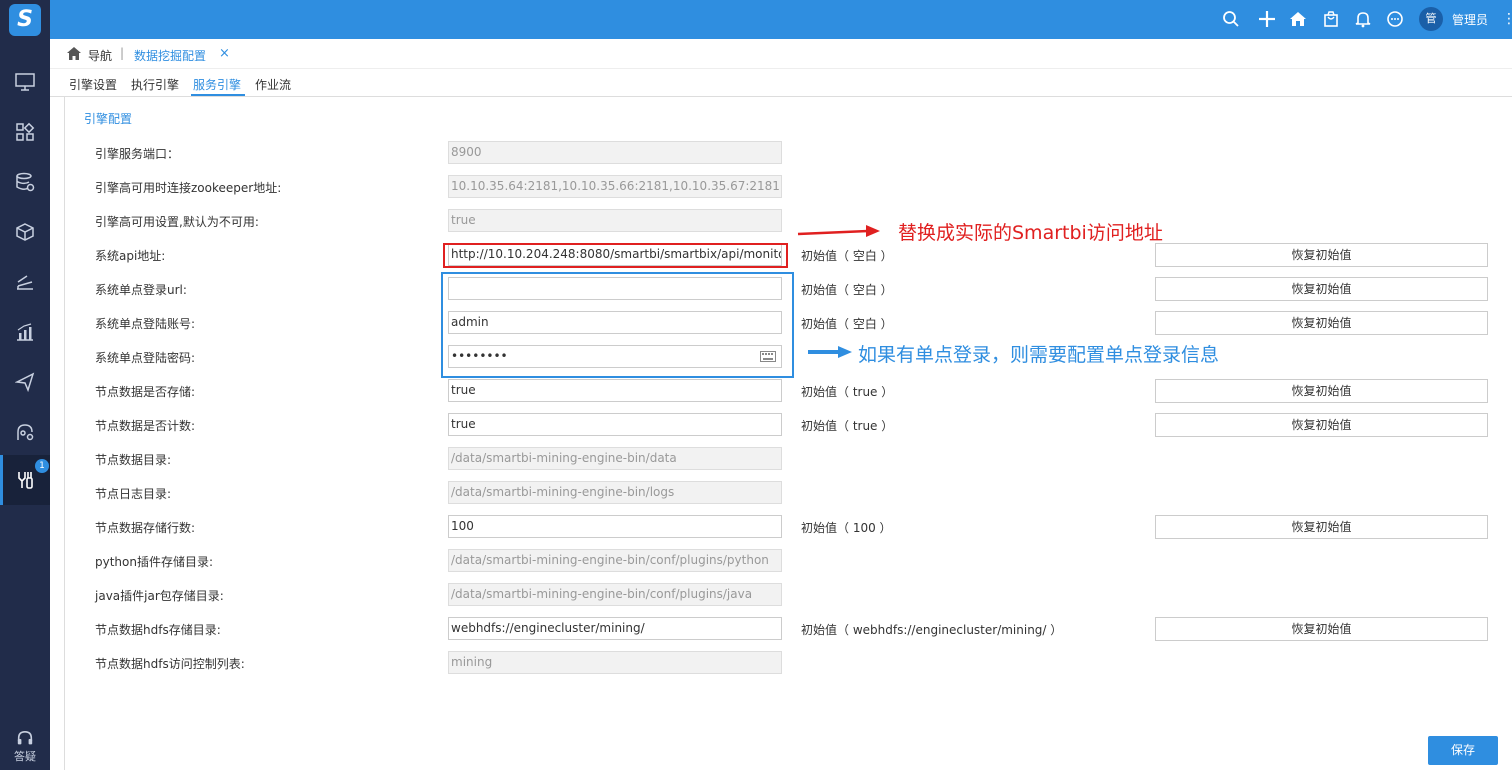 The image size is (1512, 770). What do you see at coordinates (1030, 233) in the screenshot?
I see `annotation-red-text: 替换成实际的Smartbi访问地址` at bounding box center [1030, 233].